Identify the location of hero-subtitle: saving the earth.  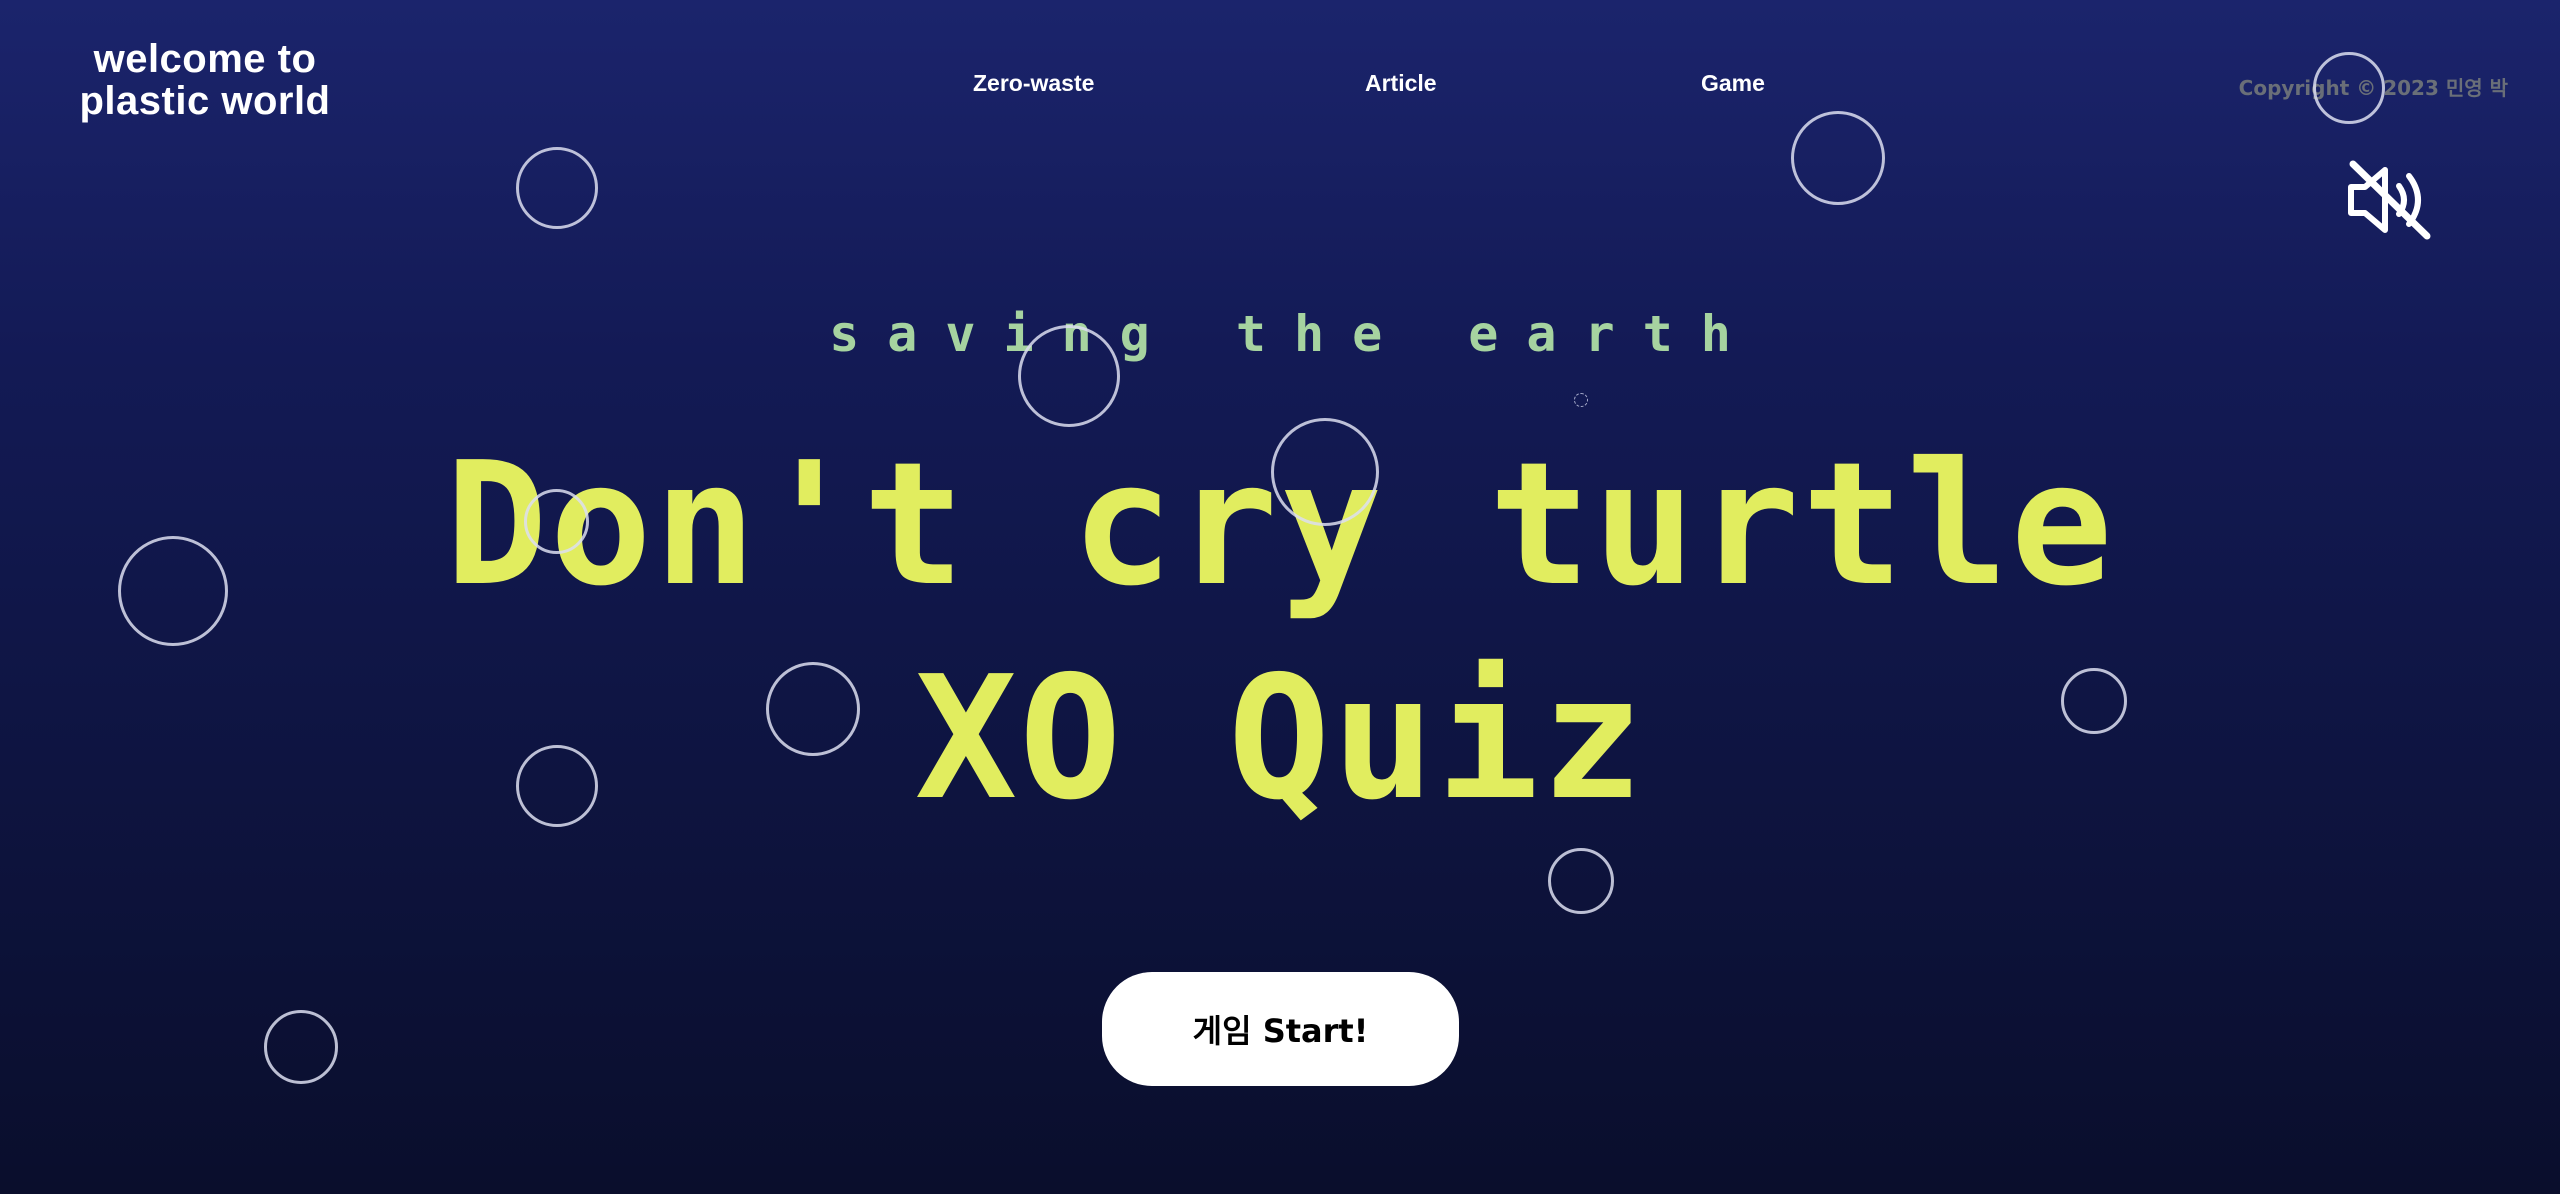
(1294, 334).